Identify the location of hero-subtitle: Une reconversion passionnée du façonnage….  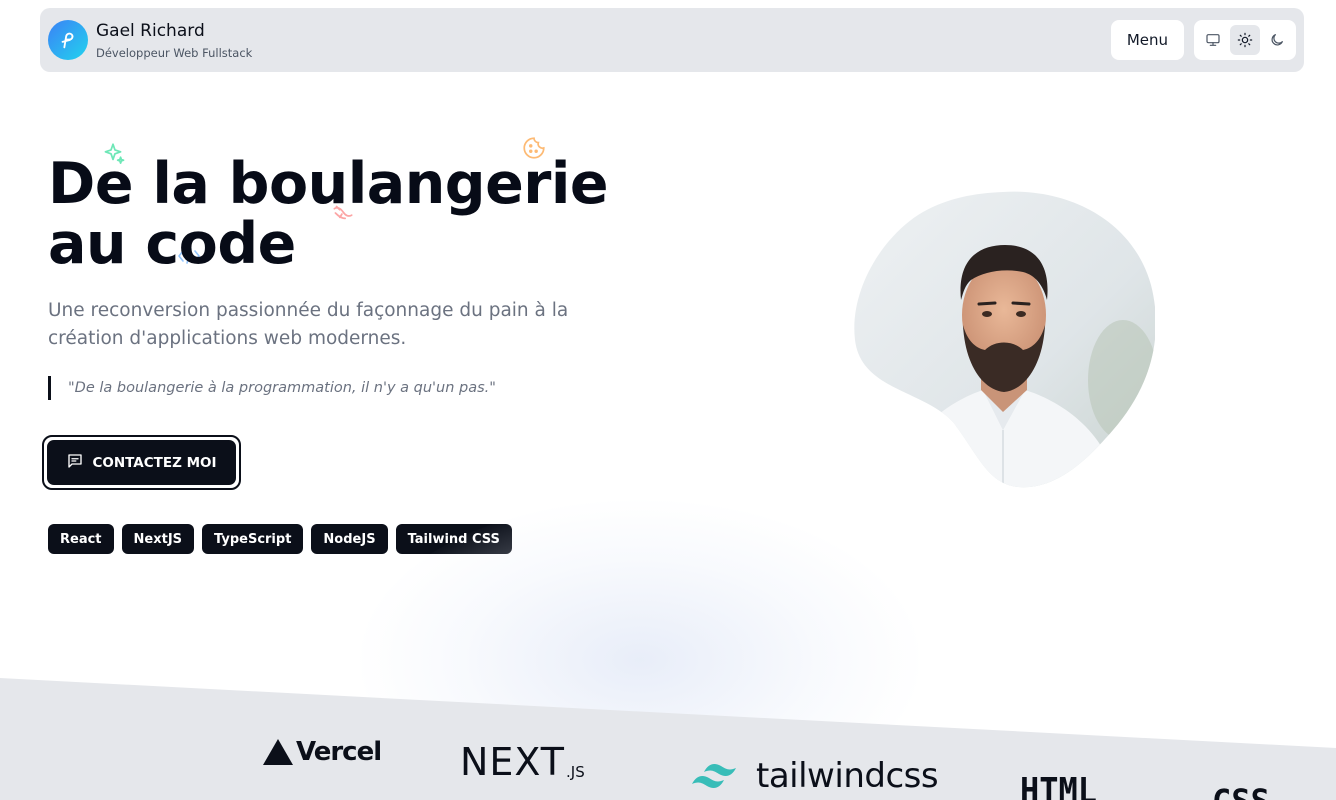
(308, 324).